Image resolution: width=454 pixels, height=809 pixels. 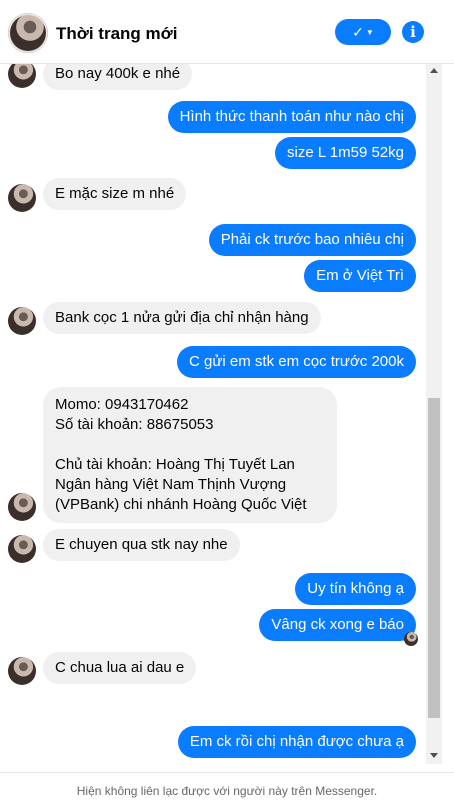 What do you see at coordinates (355, 589) in the screenshot?
I see `message-outgoing: Uy tín không ạ` at bounding box center [355, 589].